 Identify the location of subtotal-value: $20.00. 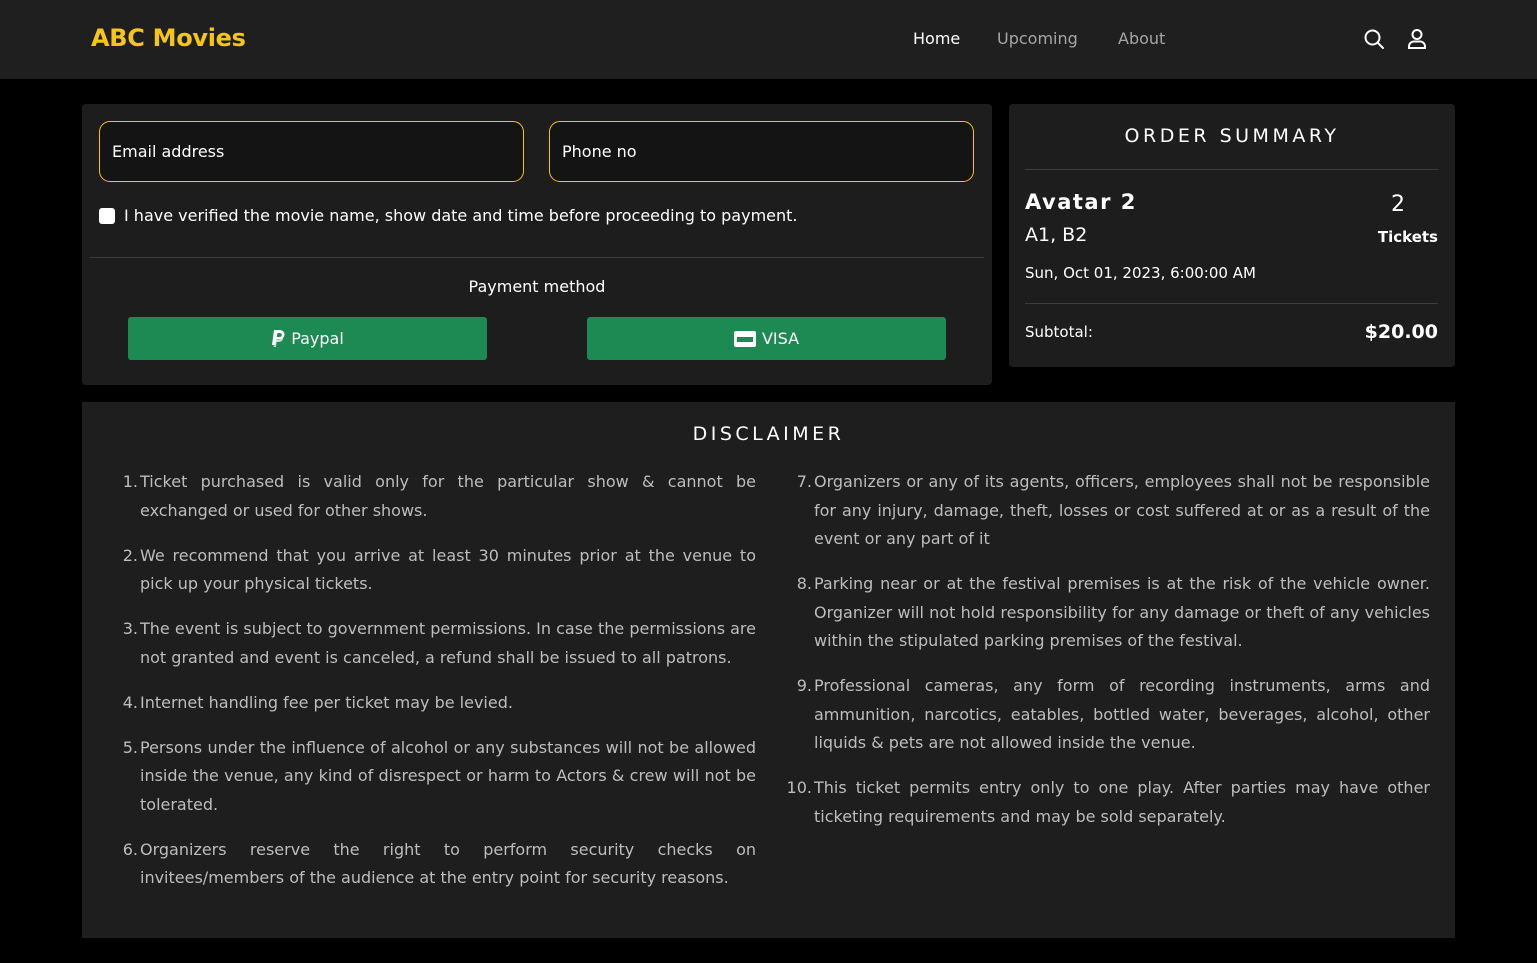
(1401, 332).